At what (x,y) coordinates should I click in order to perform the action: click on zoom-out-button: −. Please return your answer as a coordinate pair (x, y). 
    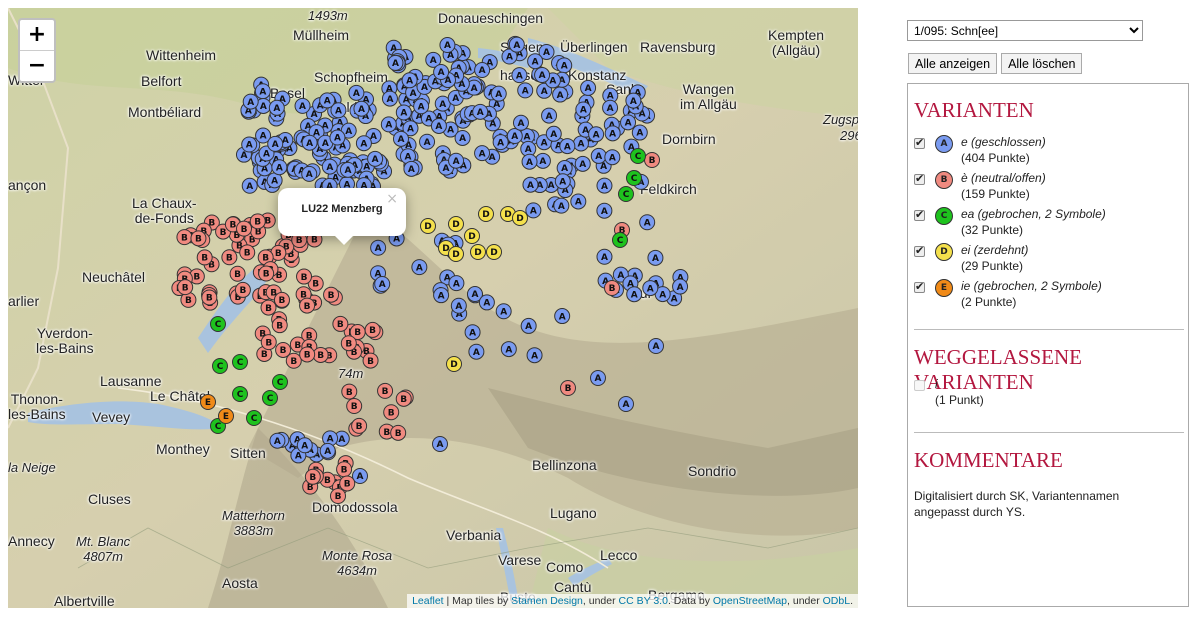
    Looking at the image, I should click on (37, 65).